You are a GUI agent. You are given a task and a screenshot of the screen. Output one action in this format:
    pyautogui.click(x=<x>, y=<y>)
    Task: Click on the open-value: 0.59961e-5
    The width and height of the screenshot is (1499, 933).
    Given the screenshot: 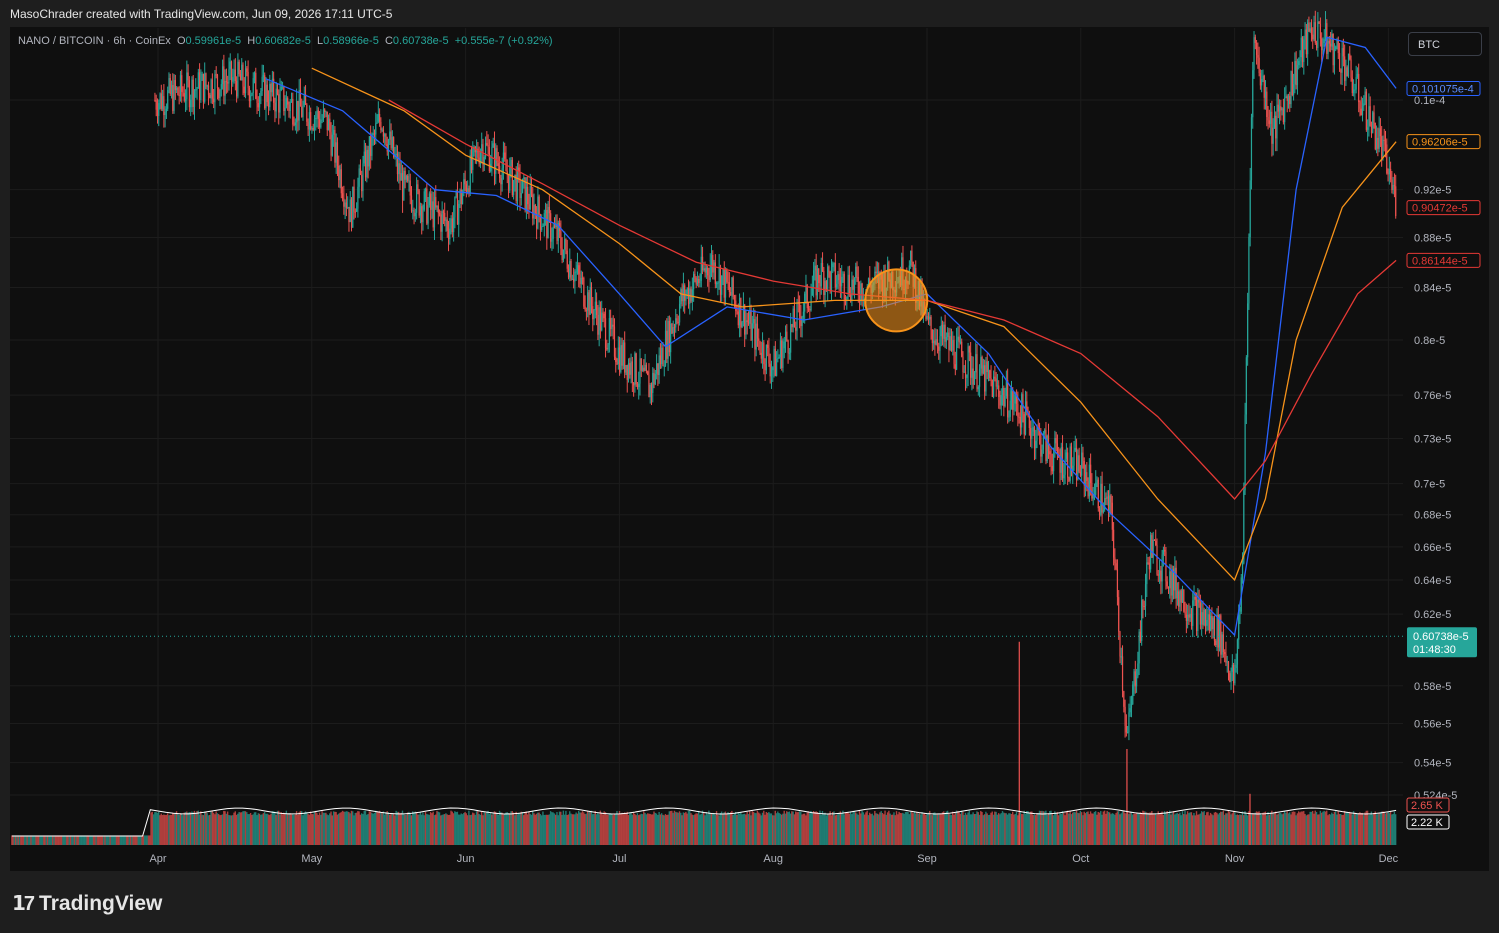 What is the action you would take?
    pyautogui.click(x=213, y=41)
    